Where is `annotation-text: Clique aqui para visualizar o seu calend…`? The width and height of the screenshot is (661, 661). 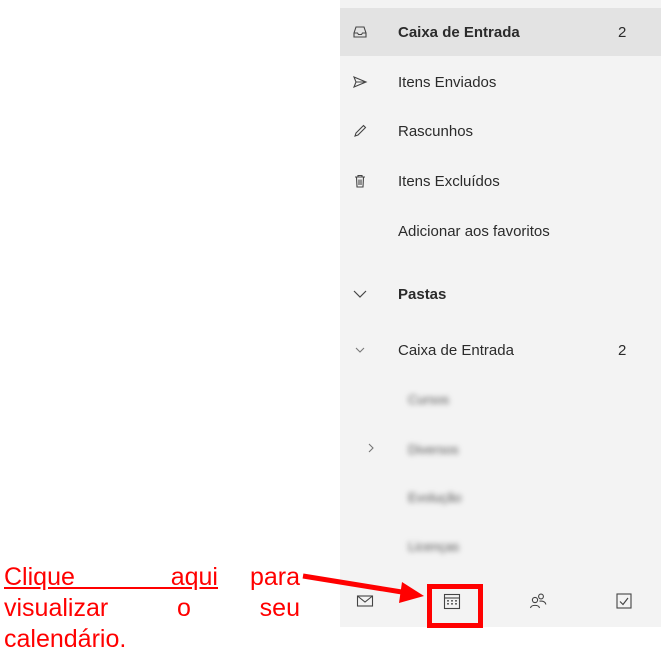 annotation-text: Clique aqui para visualizar o seu calend… is located at coordinates (152, 608).